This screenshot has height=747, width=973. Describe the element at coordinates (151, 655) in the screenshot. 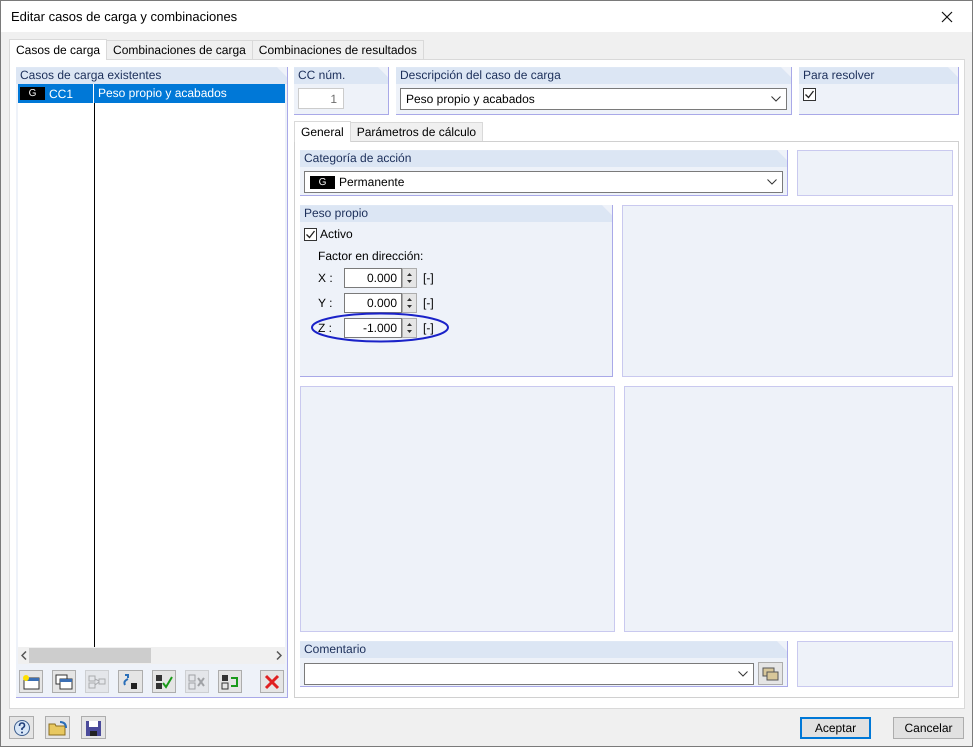

I see `horizontal-scrollbar` at that location.